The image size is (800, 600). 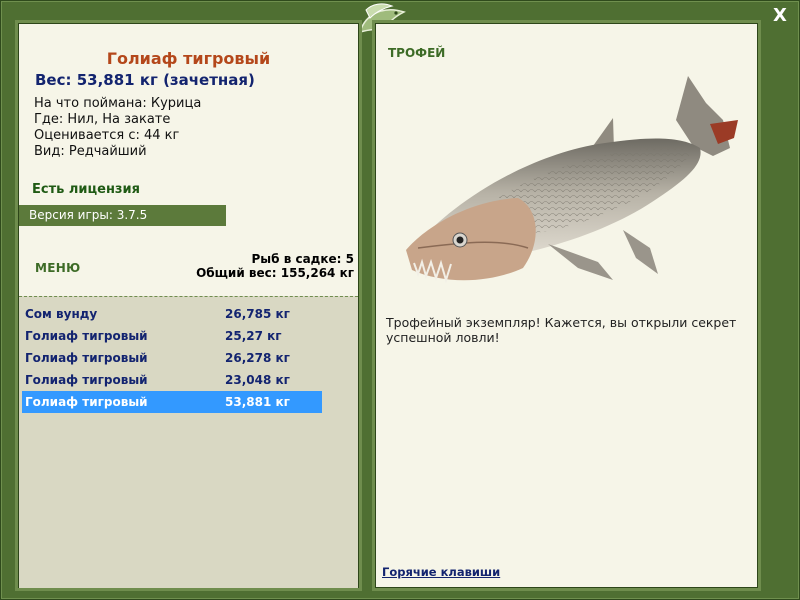 What do you see at coordinates (303, 259) in the screenshot?
I see `keepnet-count: Рыб в садке: 5` at bounding box center [303, 259].